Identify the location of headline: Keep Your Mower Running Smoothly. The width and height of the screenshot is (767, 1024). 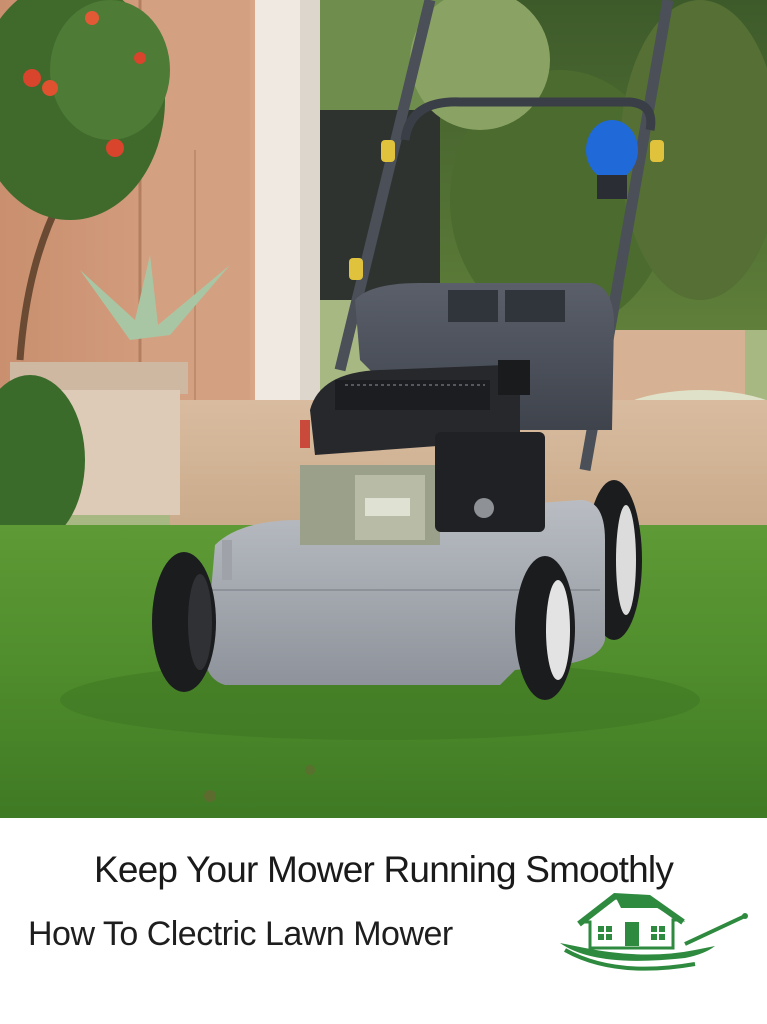
(383, 869).